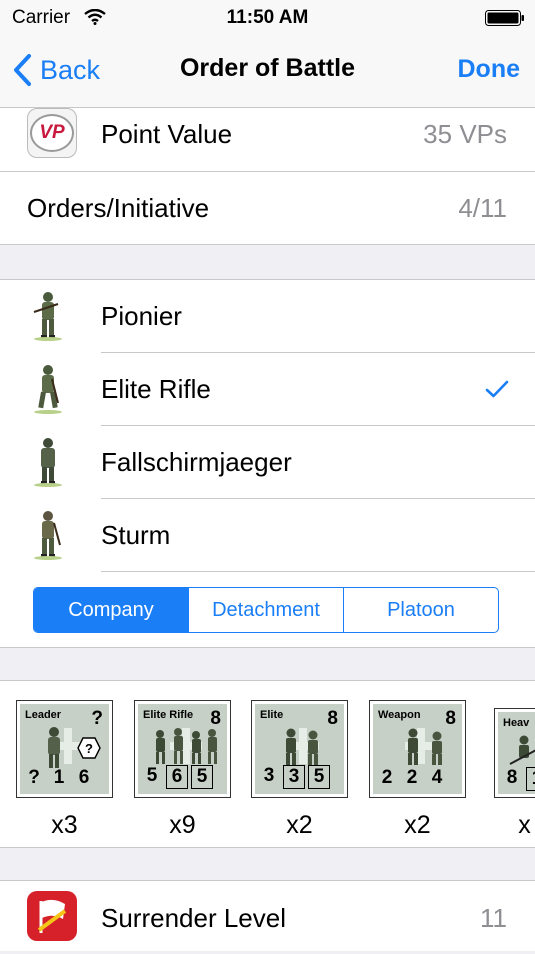 This screenshot has width=535, height=954. I want to click on unit-type-label: Elite Rifle, so click(156, 389).